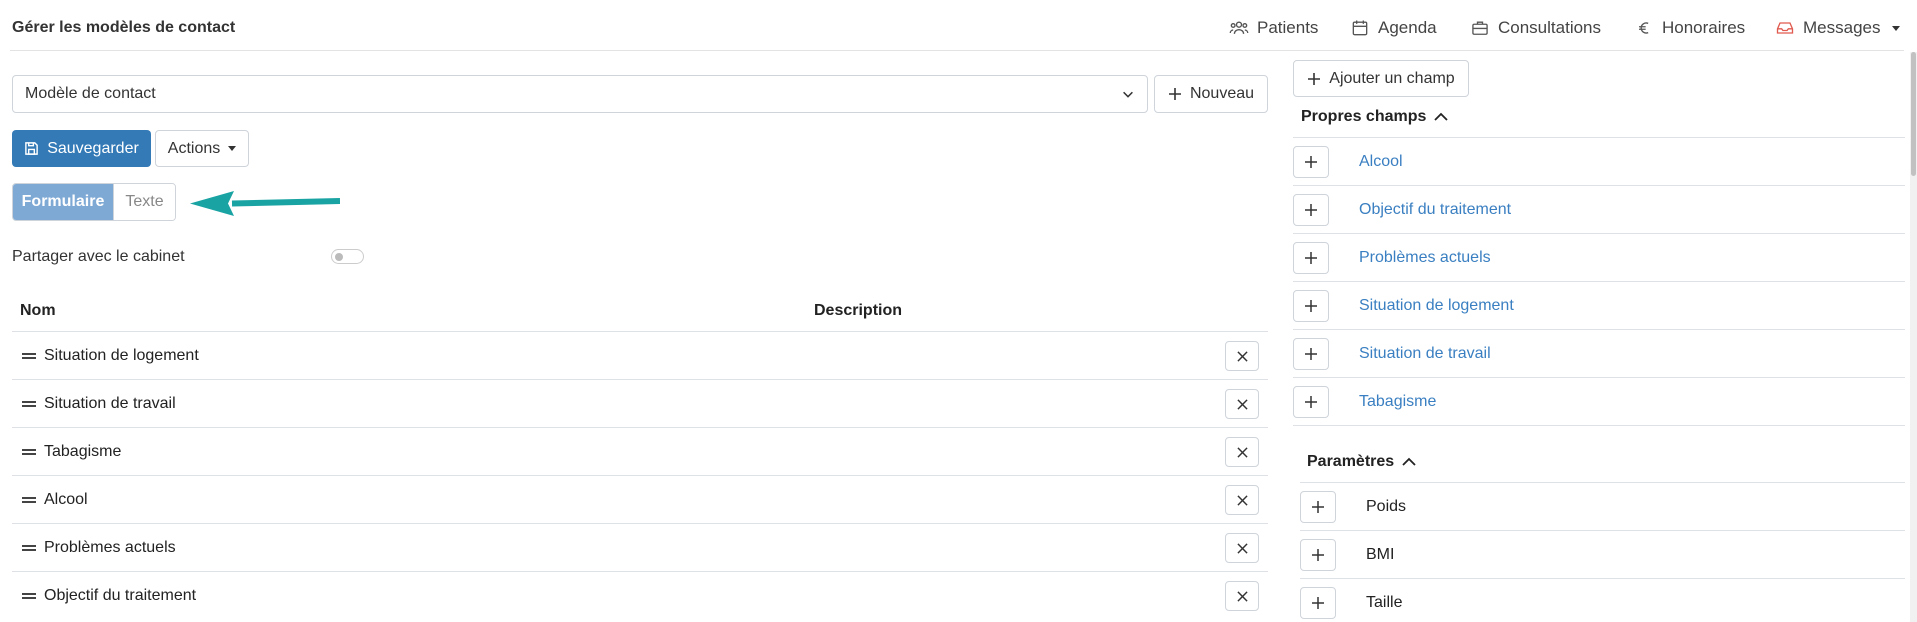 This screenshot has height=622, width=1917. Describe the element at coordinates (1842, 27) in the screenshot. I see `nav-messages-label: Messages` at that location.